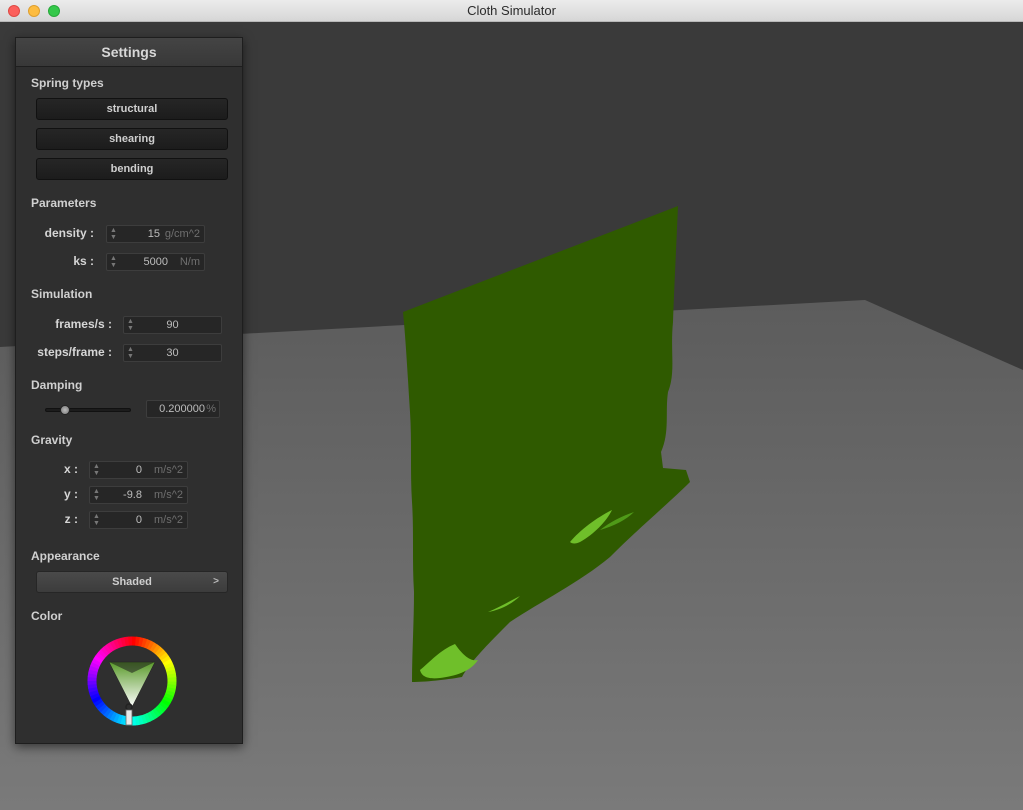 Image resolution: width=1023 pixels, height=810 pixels. What do you see at coordinates (88, 410) in the screenshot?
I see `damping-slider` at bounding box center [88, 410].